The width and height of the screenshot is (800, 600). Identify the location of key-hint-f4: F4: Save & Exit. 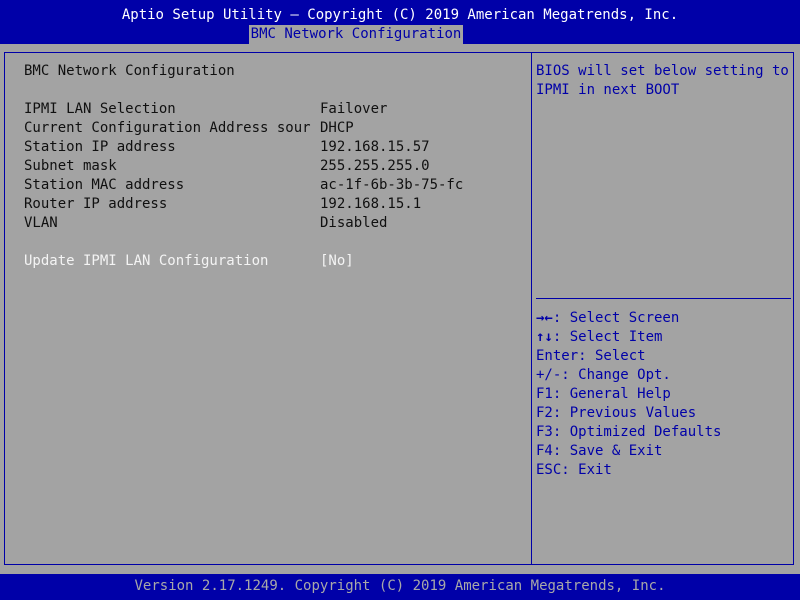
(599, 451).